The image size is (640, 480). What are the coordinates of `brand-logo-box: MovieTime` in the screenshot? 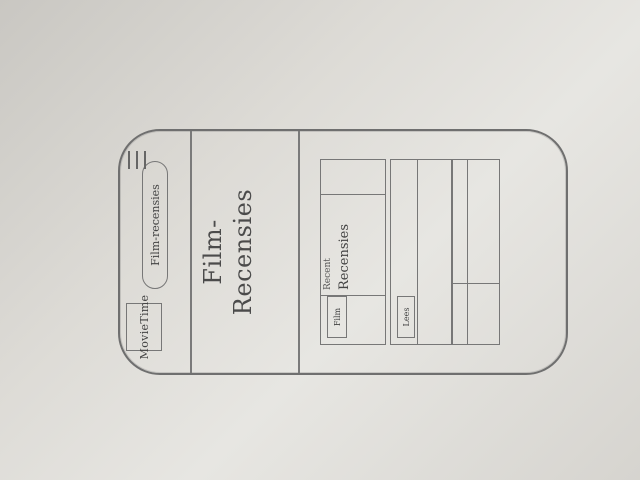 It's located at (144, 327).